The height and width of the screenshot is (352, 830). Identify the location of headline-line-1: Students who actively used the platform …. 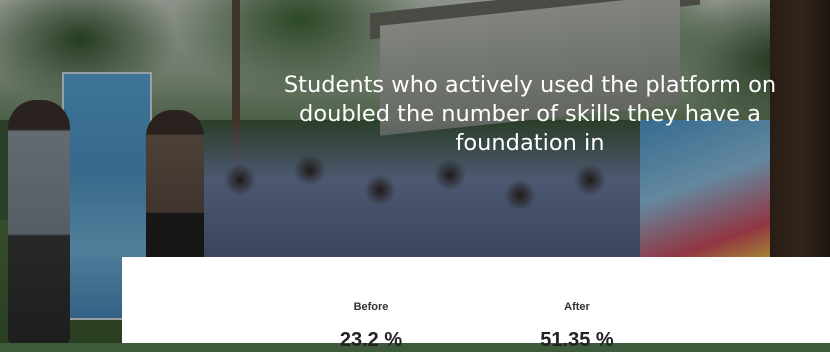
(530, 85).